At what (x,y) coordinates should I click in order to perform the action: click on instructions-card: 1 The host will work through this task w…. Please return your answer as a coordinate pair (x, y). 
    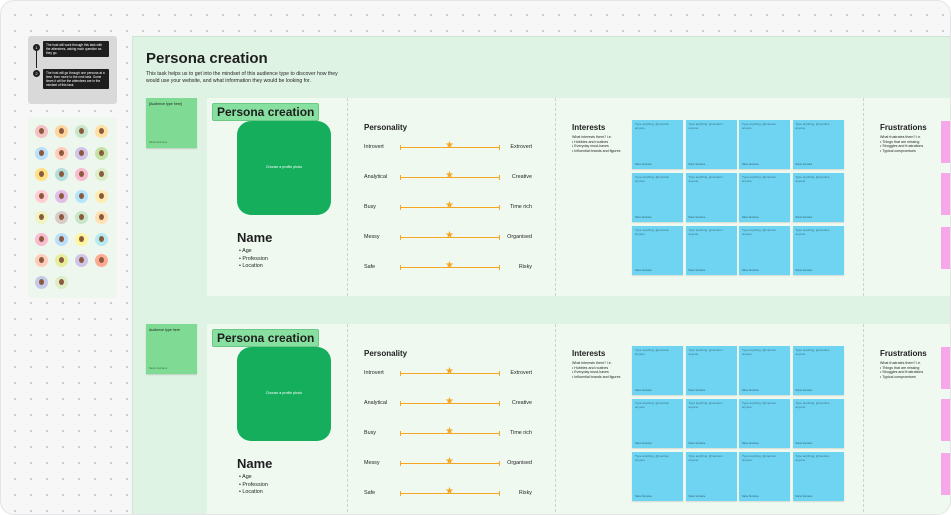
    Looking at the image, I should click on (72, 70).